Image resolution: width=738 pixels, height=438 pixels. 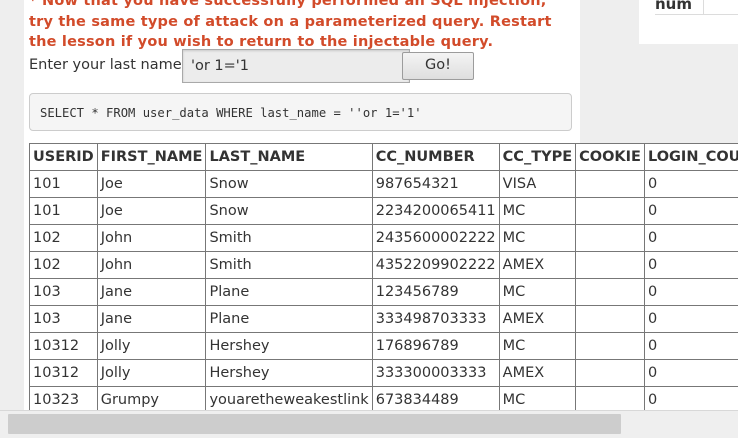 I want to click on table-row: 10312 Jolly Hershey 333300003333 AMEX 0, so click(x=383, y=373).